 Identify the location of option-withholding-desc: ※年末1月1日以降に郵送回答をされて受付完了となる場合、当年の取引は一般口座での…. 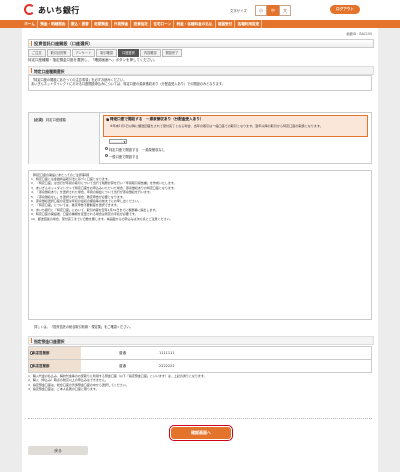
(216, 125).